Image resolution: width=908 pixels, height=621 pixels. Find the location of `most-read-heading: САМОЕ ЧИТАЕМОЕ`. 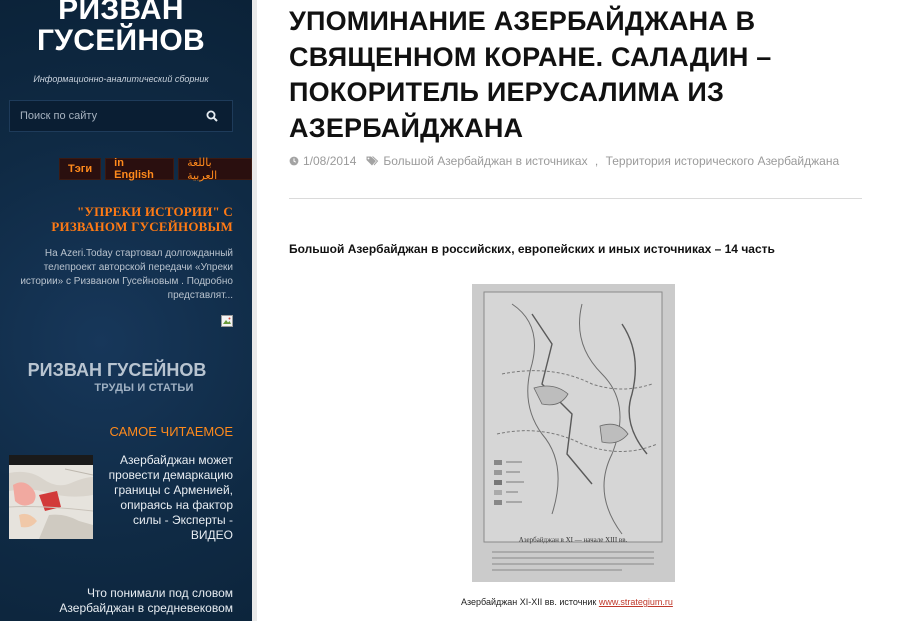

most-read-heading: САМОЕ ЧИТАЕМОЕ is located at coordinates (171, 431).